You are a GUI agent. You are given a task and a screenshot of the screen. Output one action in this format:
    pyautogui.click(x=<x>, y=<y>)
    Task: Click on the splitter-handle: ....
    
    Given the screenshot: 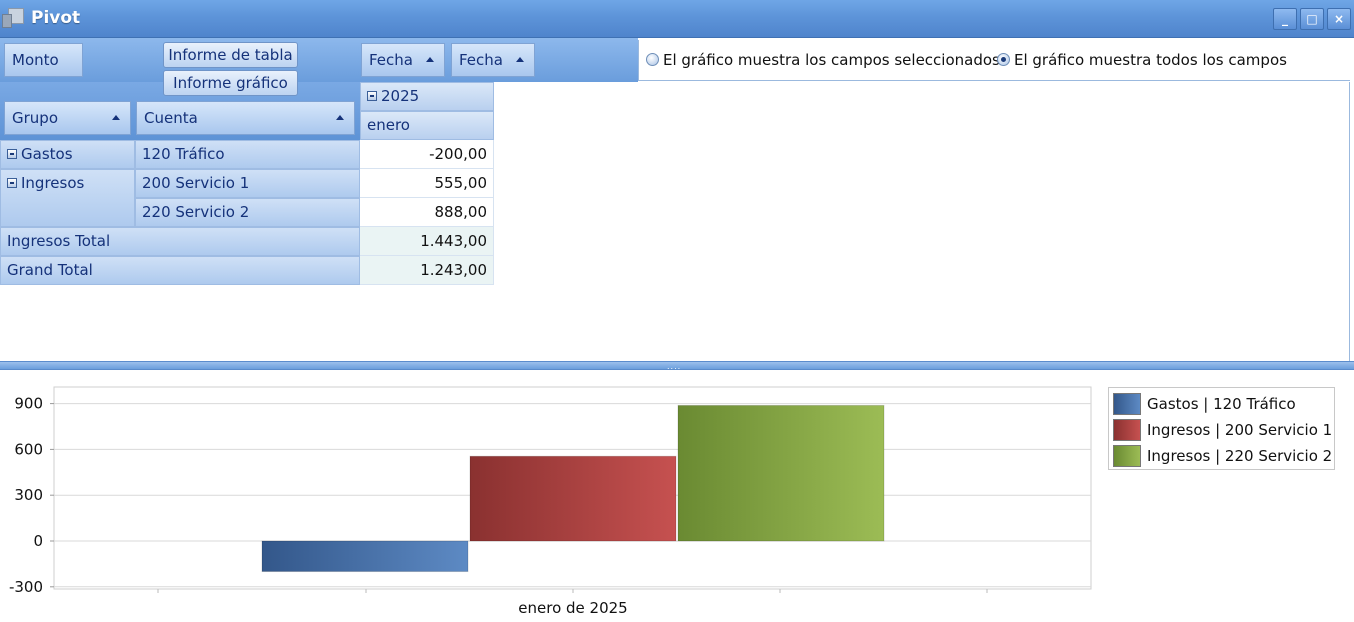 What is the action you would take?
    pyautogui.click(x=677, y=366)
    